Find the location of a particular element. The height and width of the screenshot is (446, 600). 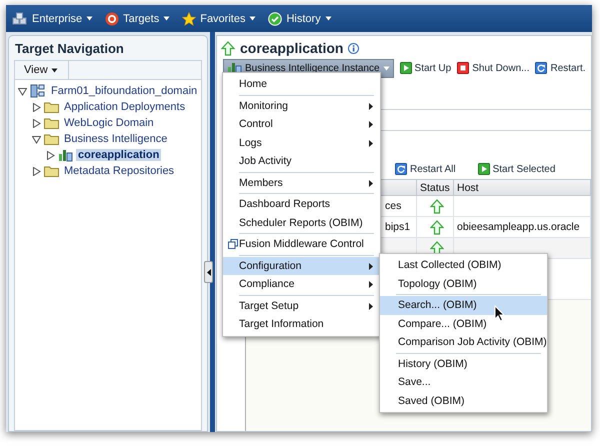

tree-item: Metadata Repositories is located at coordinates (119, 171).